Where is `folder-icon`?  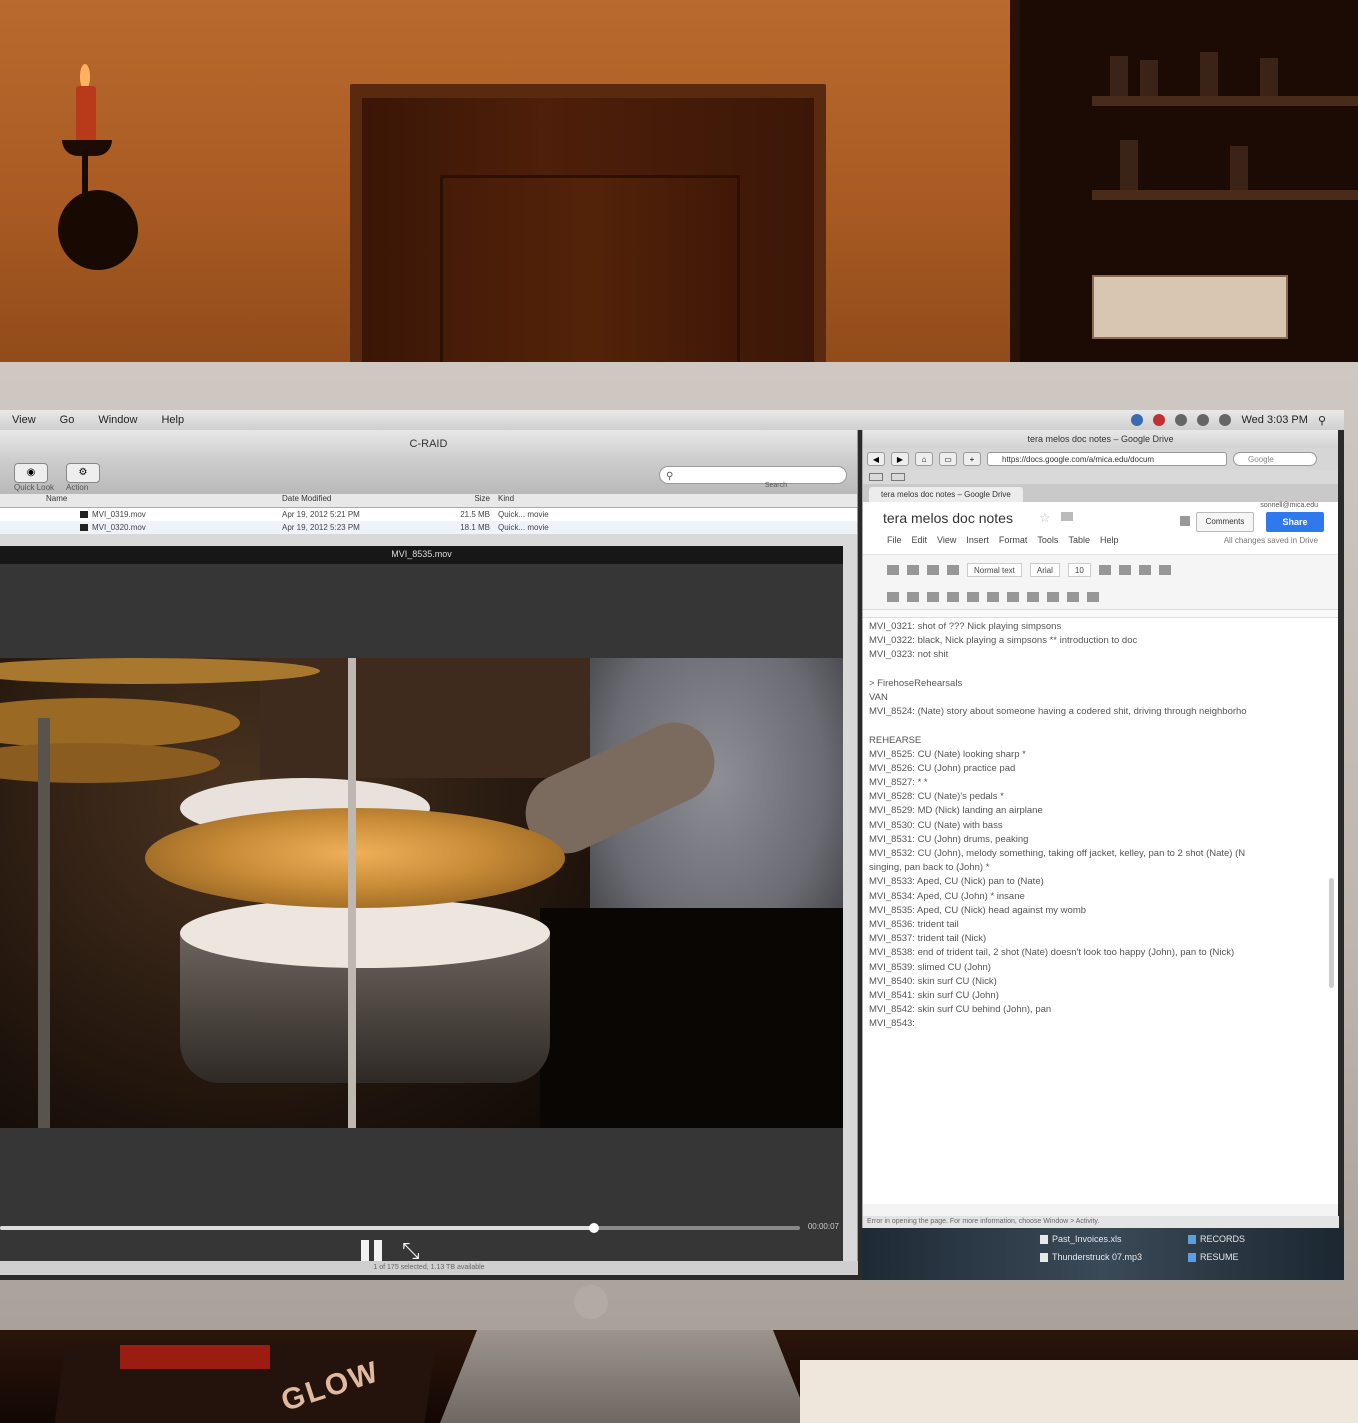 folder-icon is located at coordinates (1067, 516).